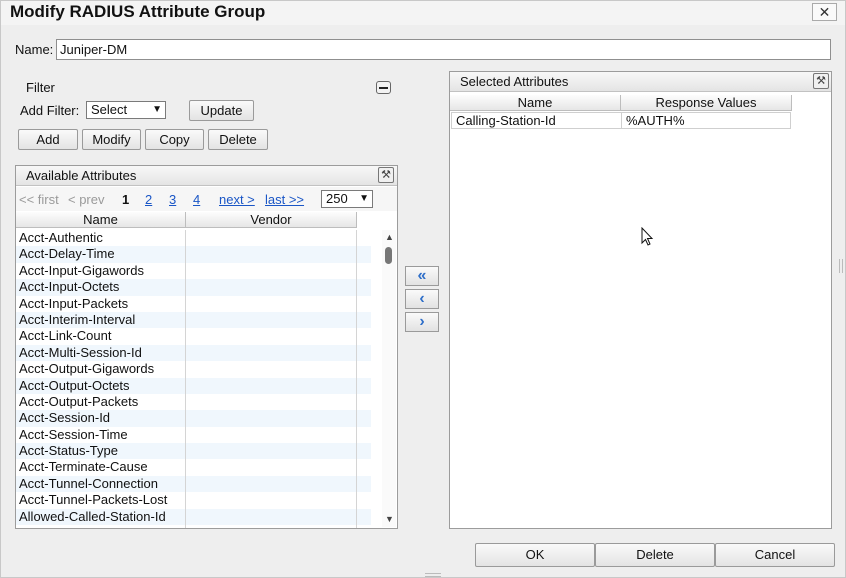  What do you see at coordinates (68, 451) in the screenshot?
I see `attribute-name-cell: Acct-Status-Type` at bounding box center [68, 451].